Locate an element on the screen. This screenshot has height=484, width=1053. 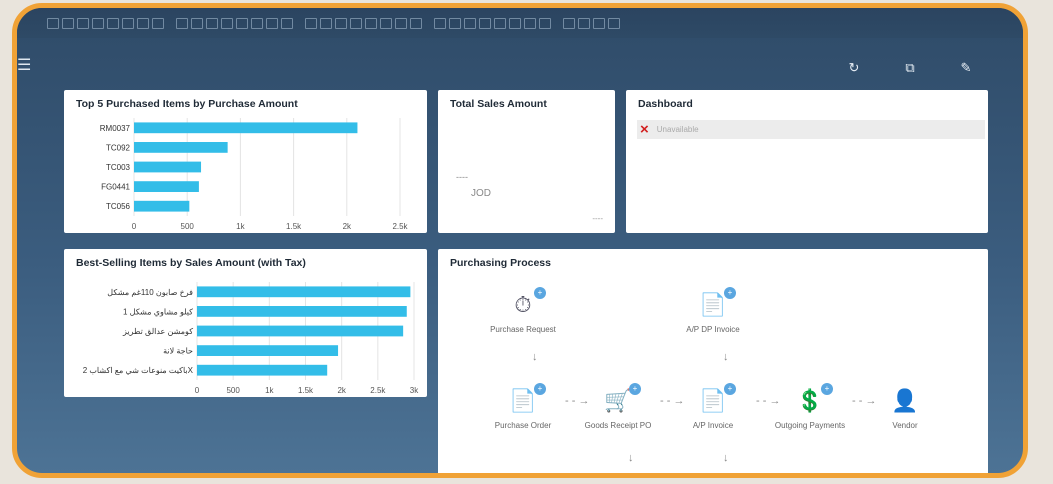
card-title: Purchasing Process is located at coordinates (500, 263).